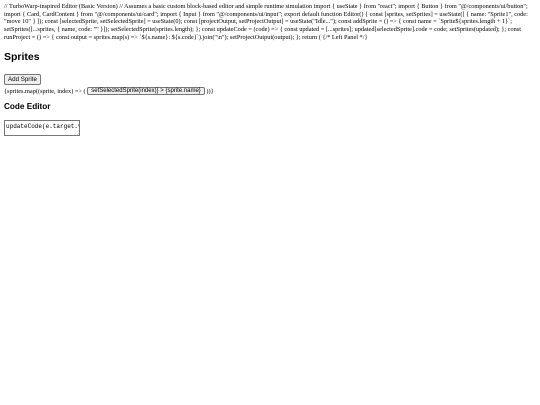 The height and width of the screenshot is (405, 540). Describe the element at coordinates (42, 128) in the screenshot. I see `code-textarea: updateCode(e.target.v` at that location.